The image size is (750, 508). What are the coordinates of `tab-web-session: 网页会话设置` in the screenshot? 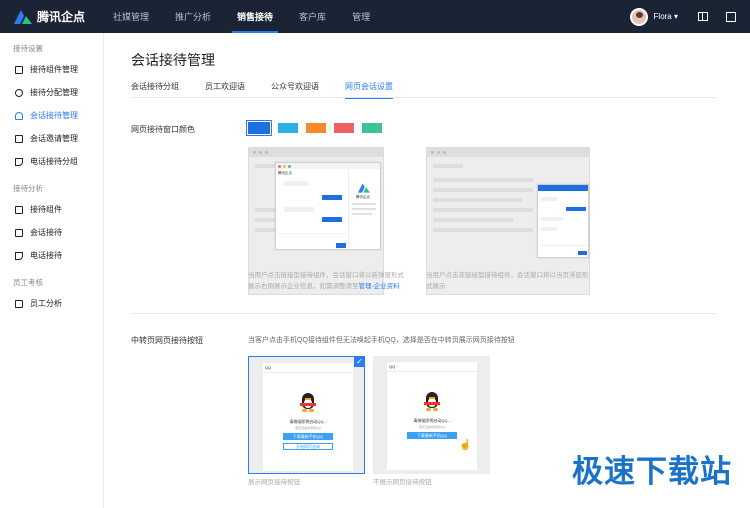 It's located at (369, 90).